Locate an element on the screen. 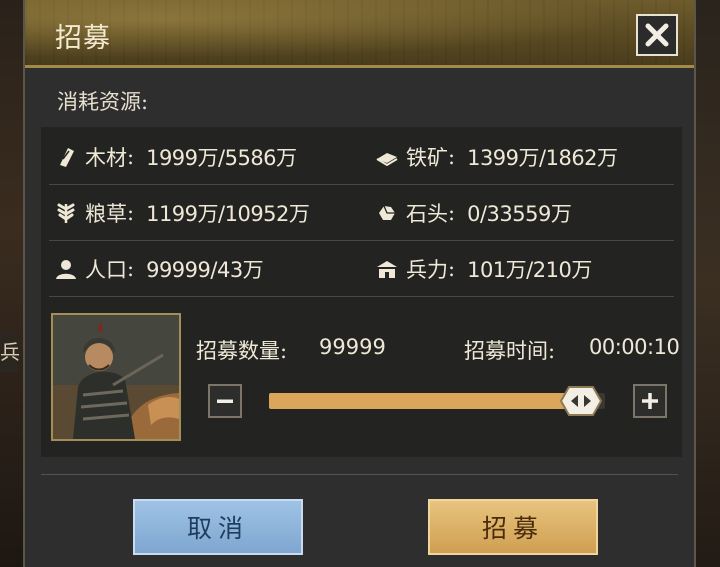  quantity-slider is located at coordinates (437, 401).